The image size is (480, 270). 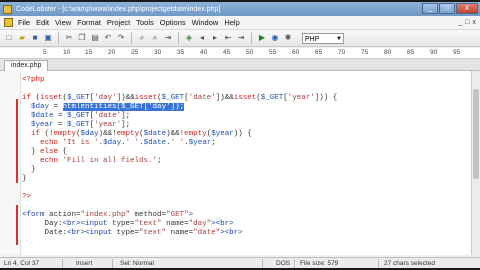 What do you see at coordinates (128, 143) in the screenshot?
I see `code-line: echo 'It is '.$day.' '.$date.' '.$year;` at bounding box center [128, 143].